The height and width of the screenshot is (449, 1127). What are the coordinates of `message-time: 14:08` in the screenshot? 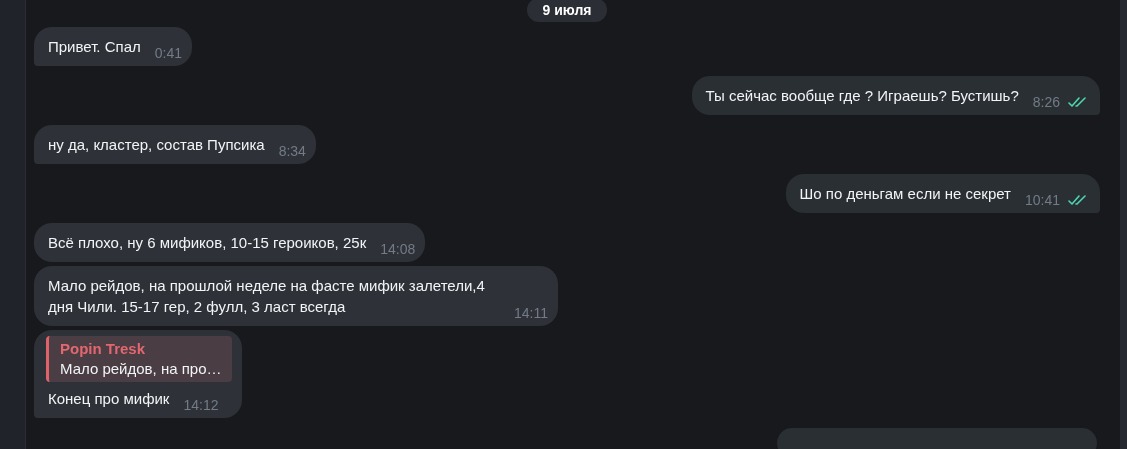 It's located at (398, 249).